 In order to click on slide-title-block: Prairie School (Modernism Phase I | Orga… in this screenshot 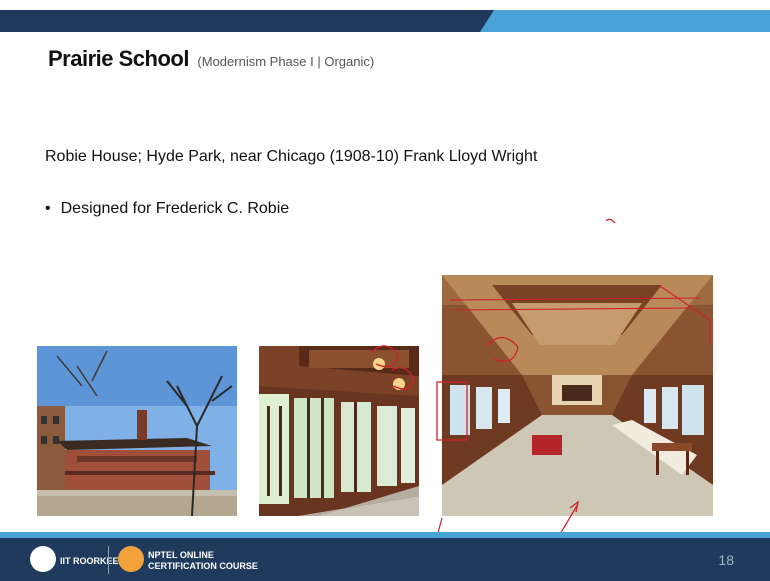, I will do `click(211, 59)`.